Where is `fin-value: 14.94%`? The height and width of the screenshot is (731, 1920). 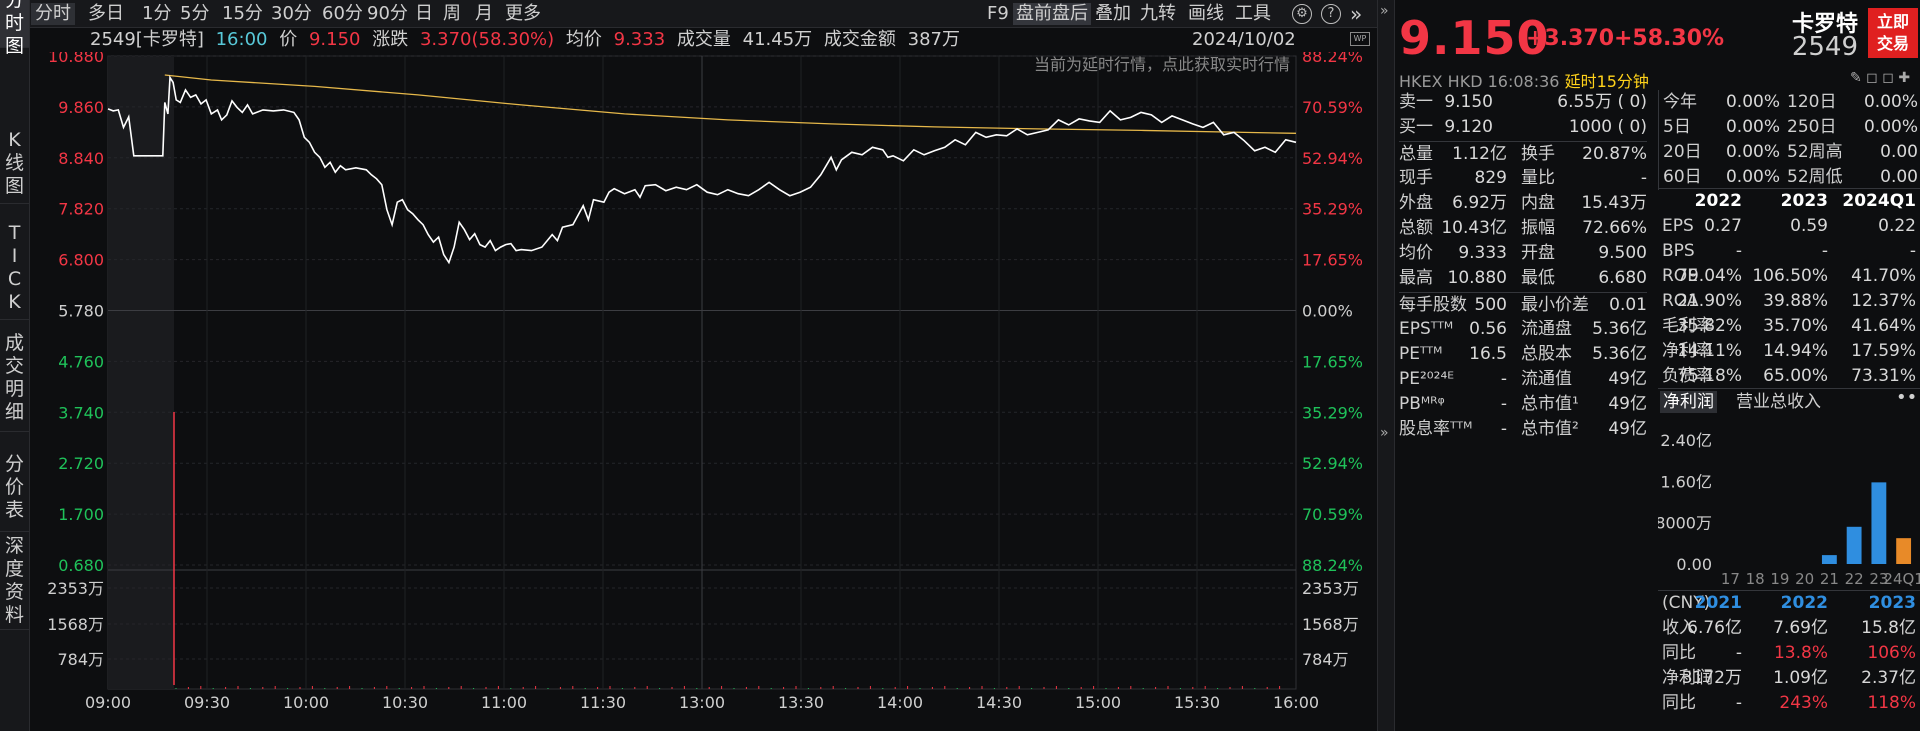 fin-value: 14.94% is located at coordinates (1795, 351).